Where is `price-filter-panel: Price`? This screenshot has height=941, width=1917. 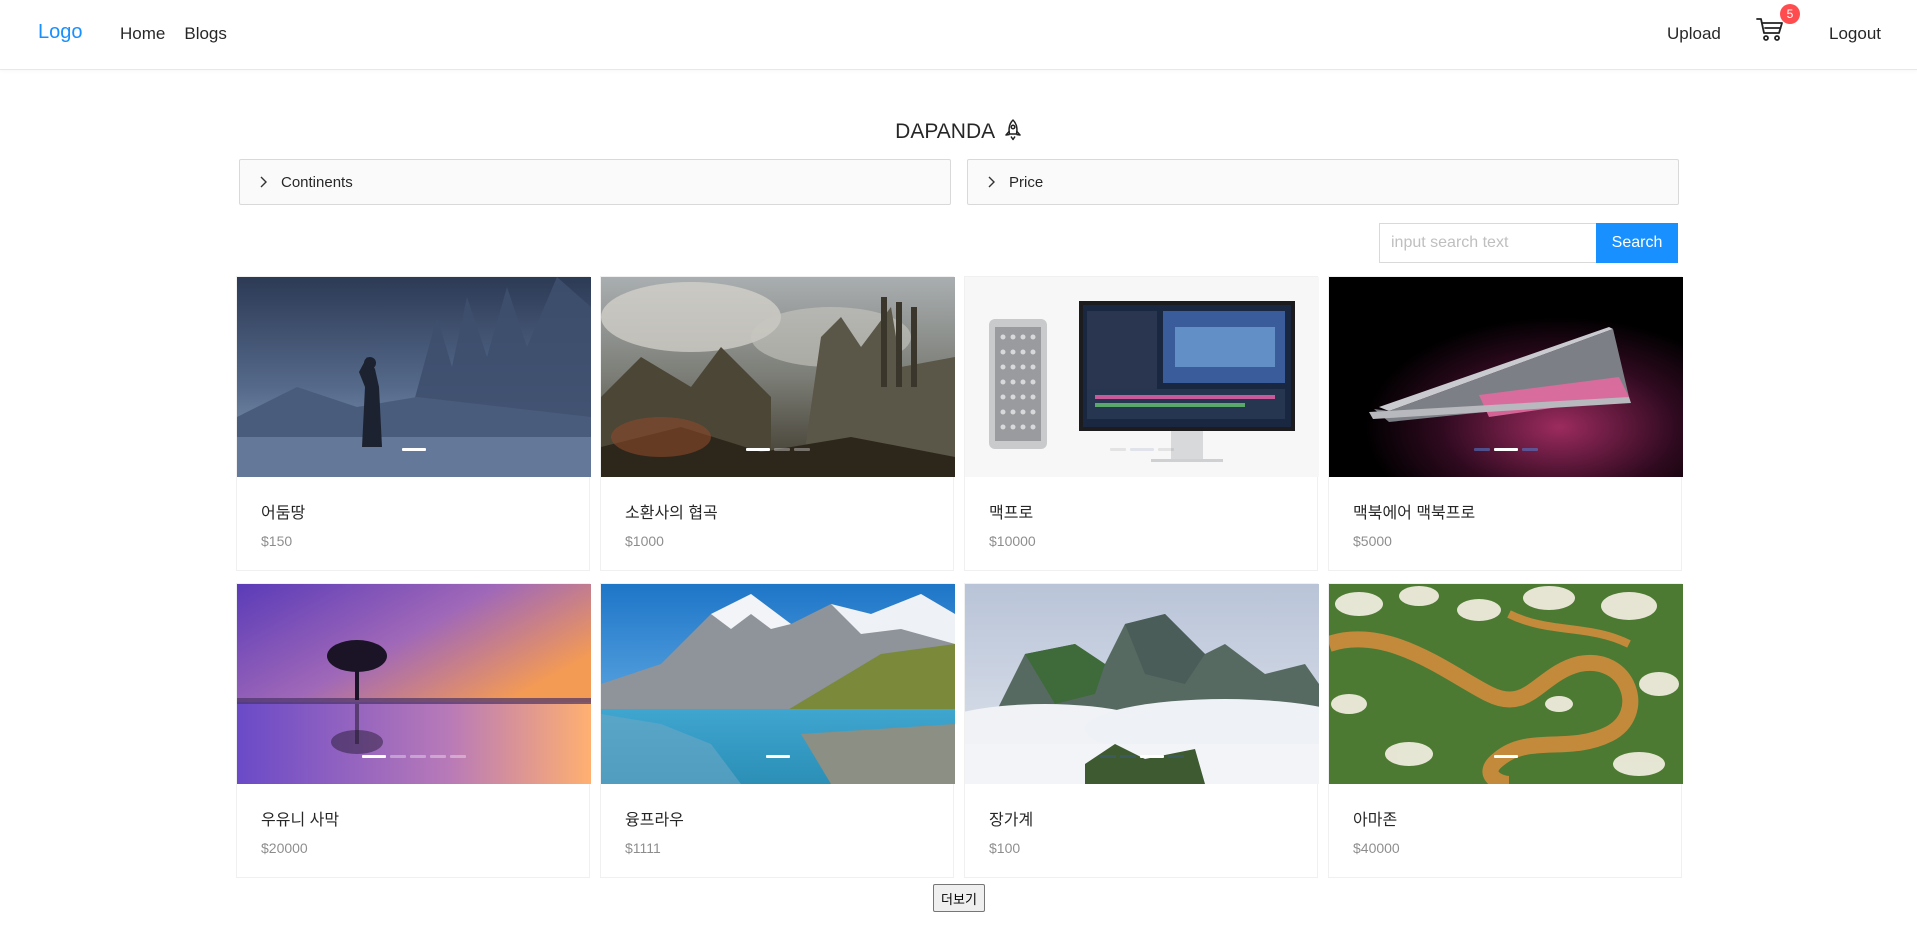 price-filter-panel: Price is located at coordinates (1323, 182).